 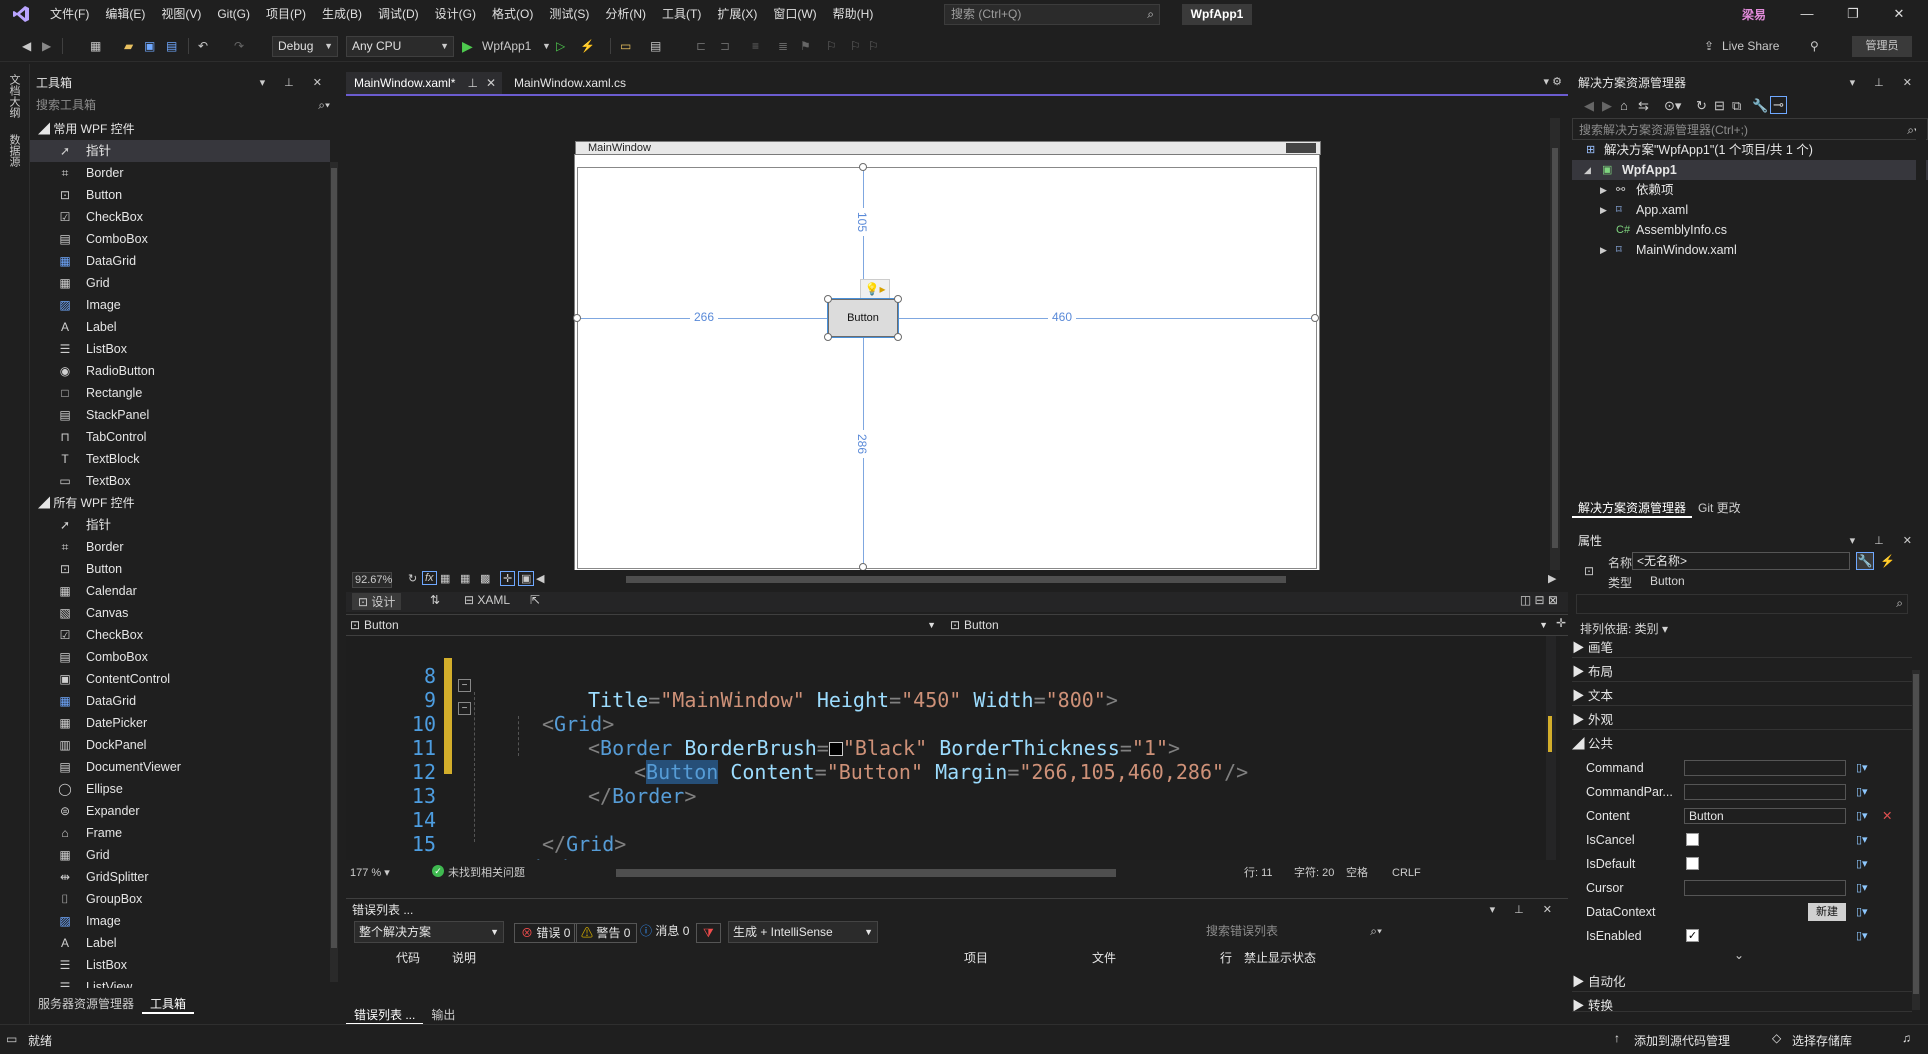 What do you see at coordinates (429, 578) in the screenshot?
I see `effects-icon: fx` at bounding box center [429, 578].